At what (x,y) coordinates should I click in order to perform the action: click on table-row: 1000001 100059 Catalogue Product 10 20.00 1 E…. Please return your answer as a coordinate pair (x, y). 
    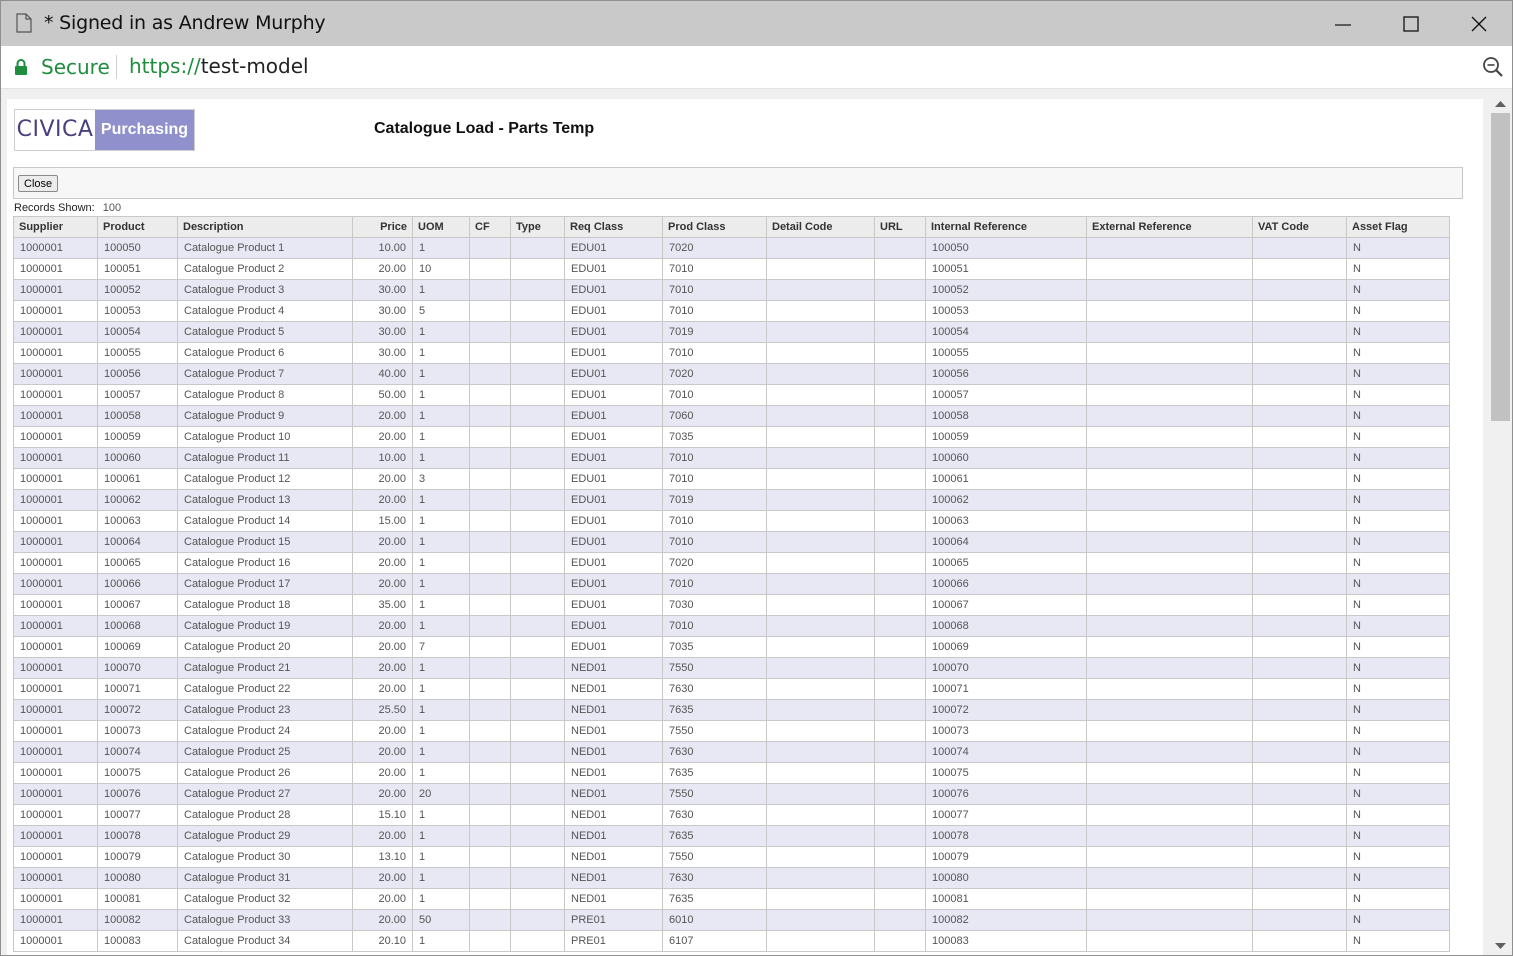
    Looking at the image, I should click on (731, 437).